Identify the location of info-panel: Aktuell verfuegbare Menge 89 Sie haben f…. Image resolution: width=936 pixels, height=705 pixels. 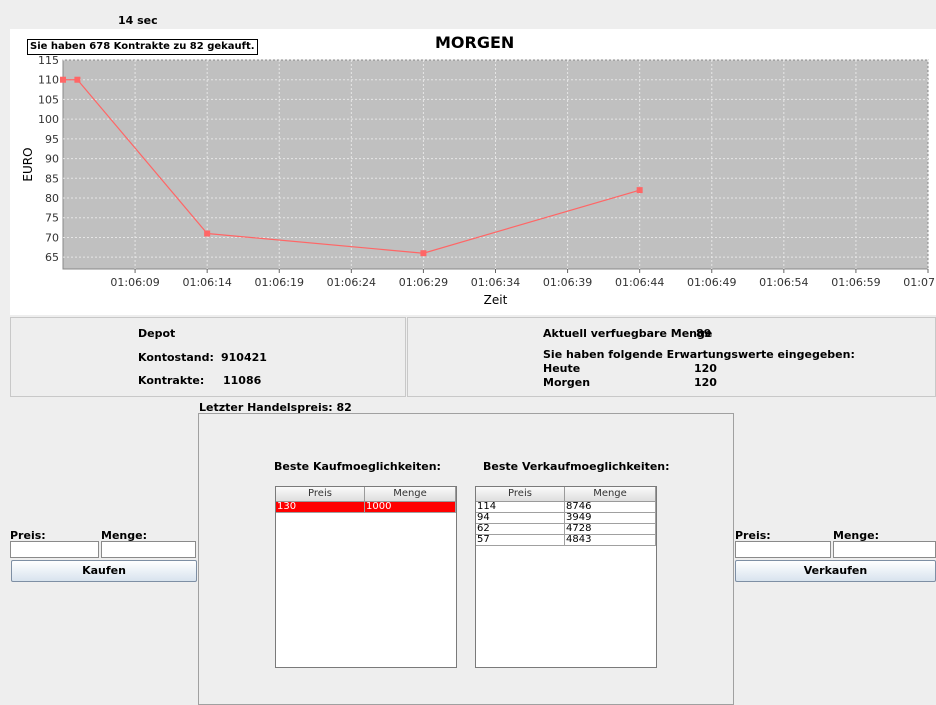
(671, 357).